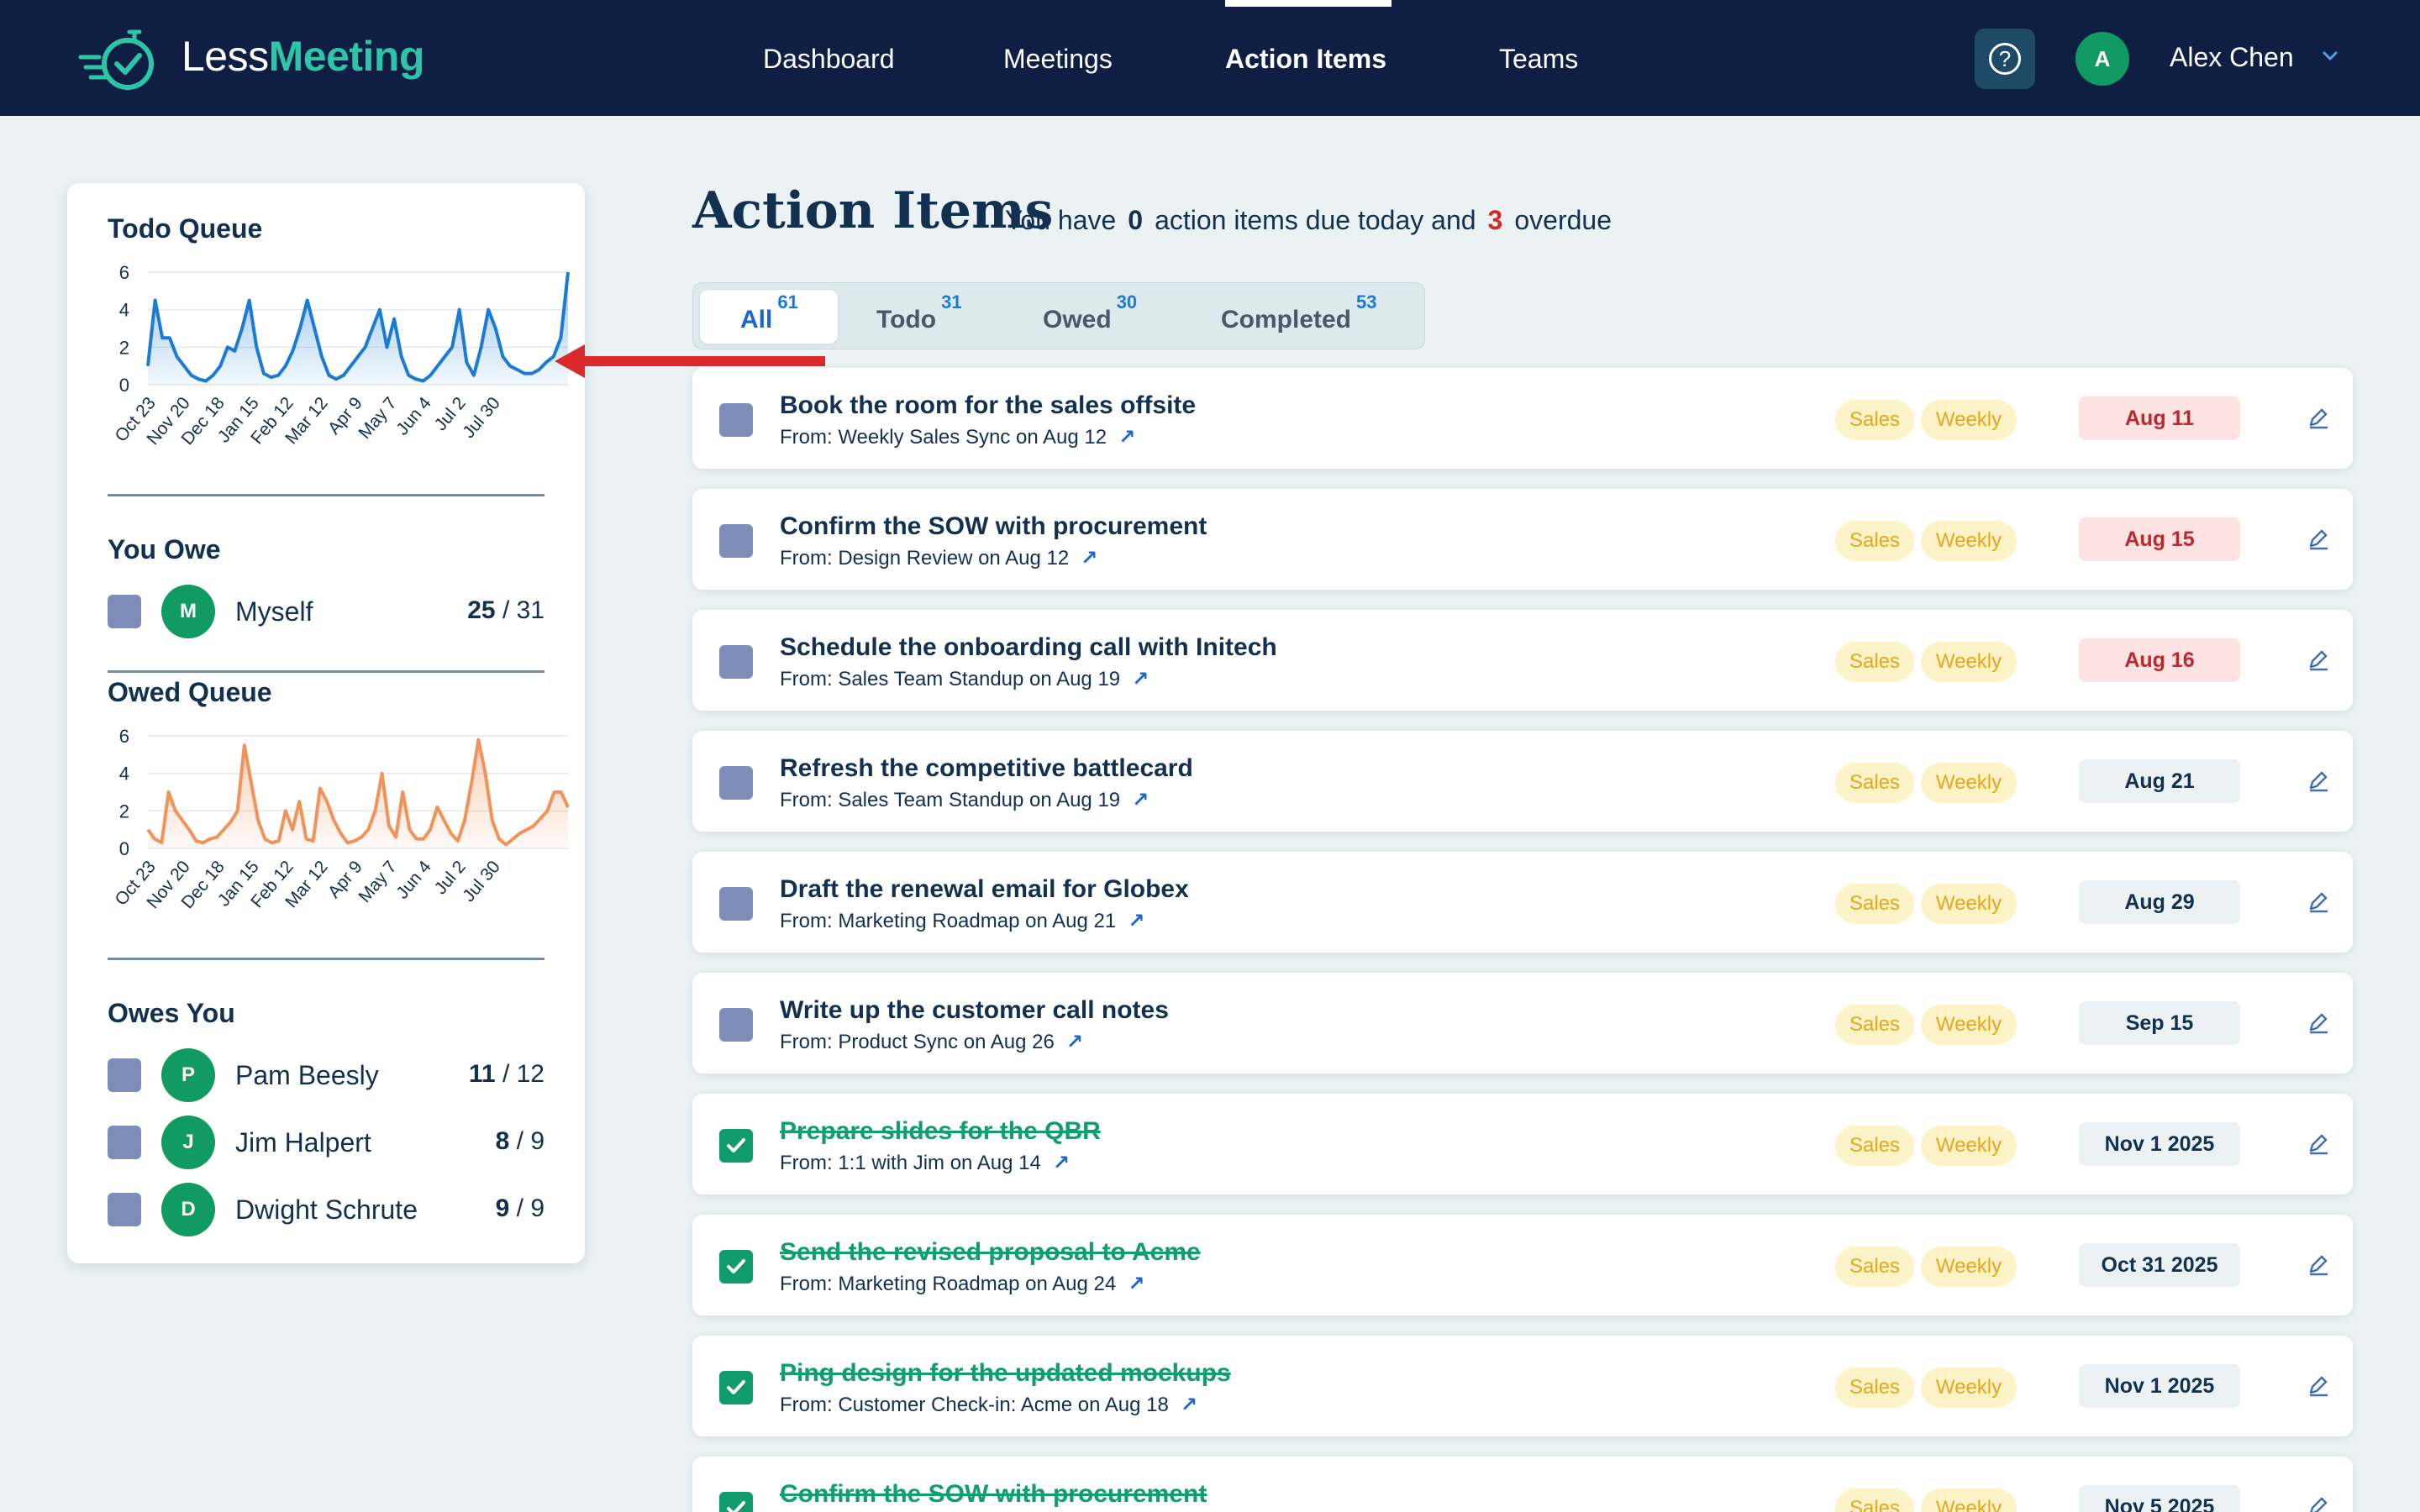  What do you see at coordinates (303, 1142) in the screenshot?
I see `person-name: Jim Halpert` at bounding box center [303, 1142].